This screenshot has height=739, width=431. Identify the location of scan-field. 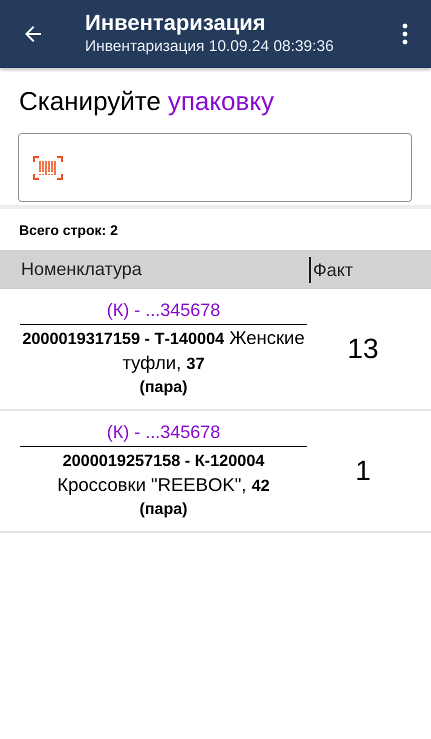
(215, 167).